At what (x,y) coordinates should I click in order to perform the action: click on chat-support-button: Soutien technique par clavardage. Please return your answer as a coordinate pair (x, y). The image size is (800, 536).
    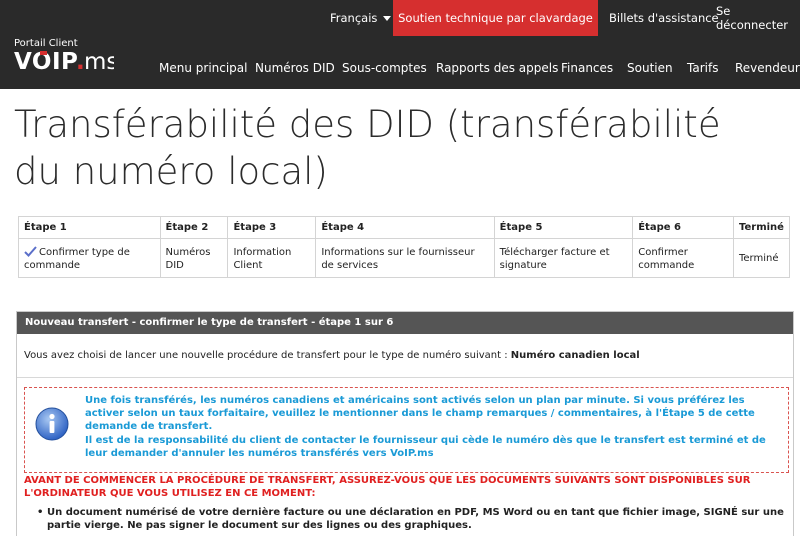
    Looking at the image, I should click on (495, 18).